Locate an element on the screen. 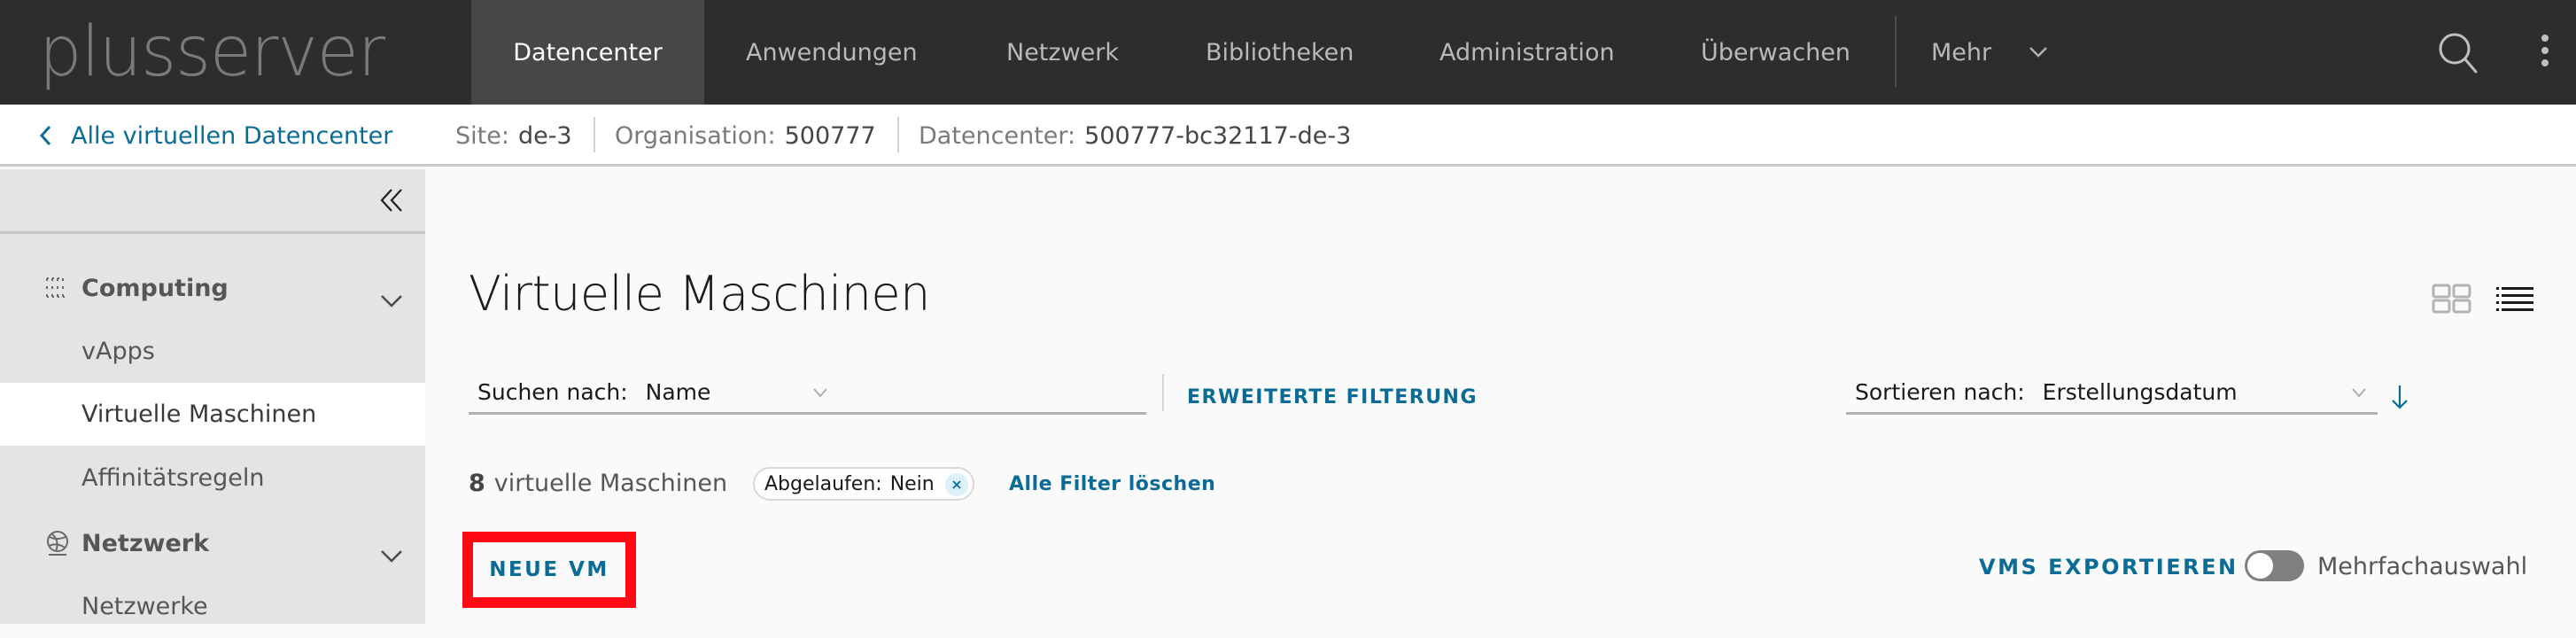  context-organisation: Organisation: 500777 is located at coordinates (745, 136).